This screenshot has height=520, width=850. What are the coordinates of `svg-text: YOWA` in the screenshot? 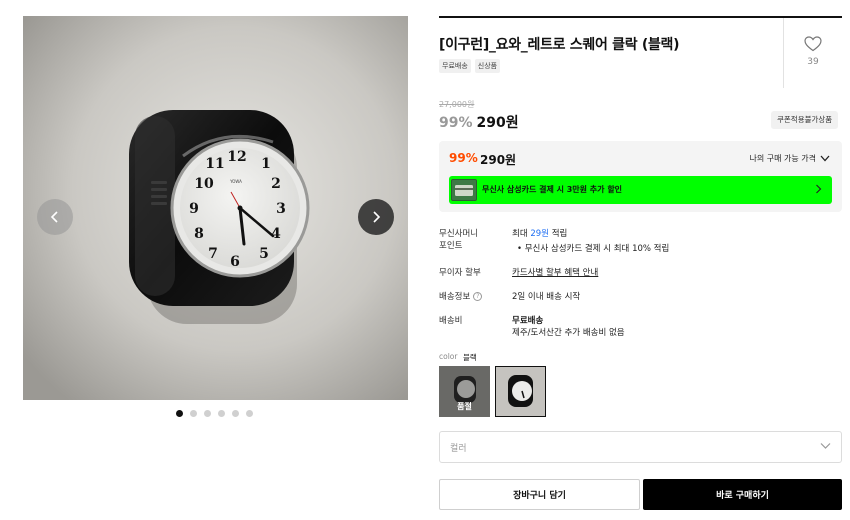 It's located at (235, 181).